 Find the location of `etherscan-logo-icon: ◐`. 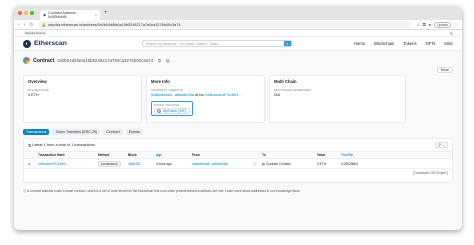

etherscan-logo-icon: ◐ is located at coordinates (27, 43).